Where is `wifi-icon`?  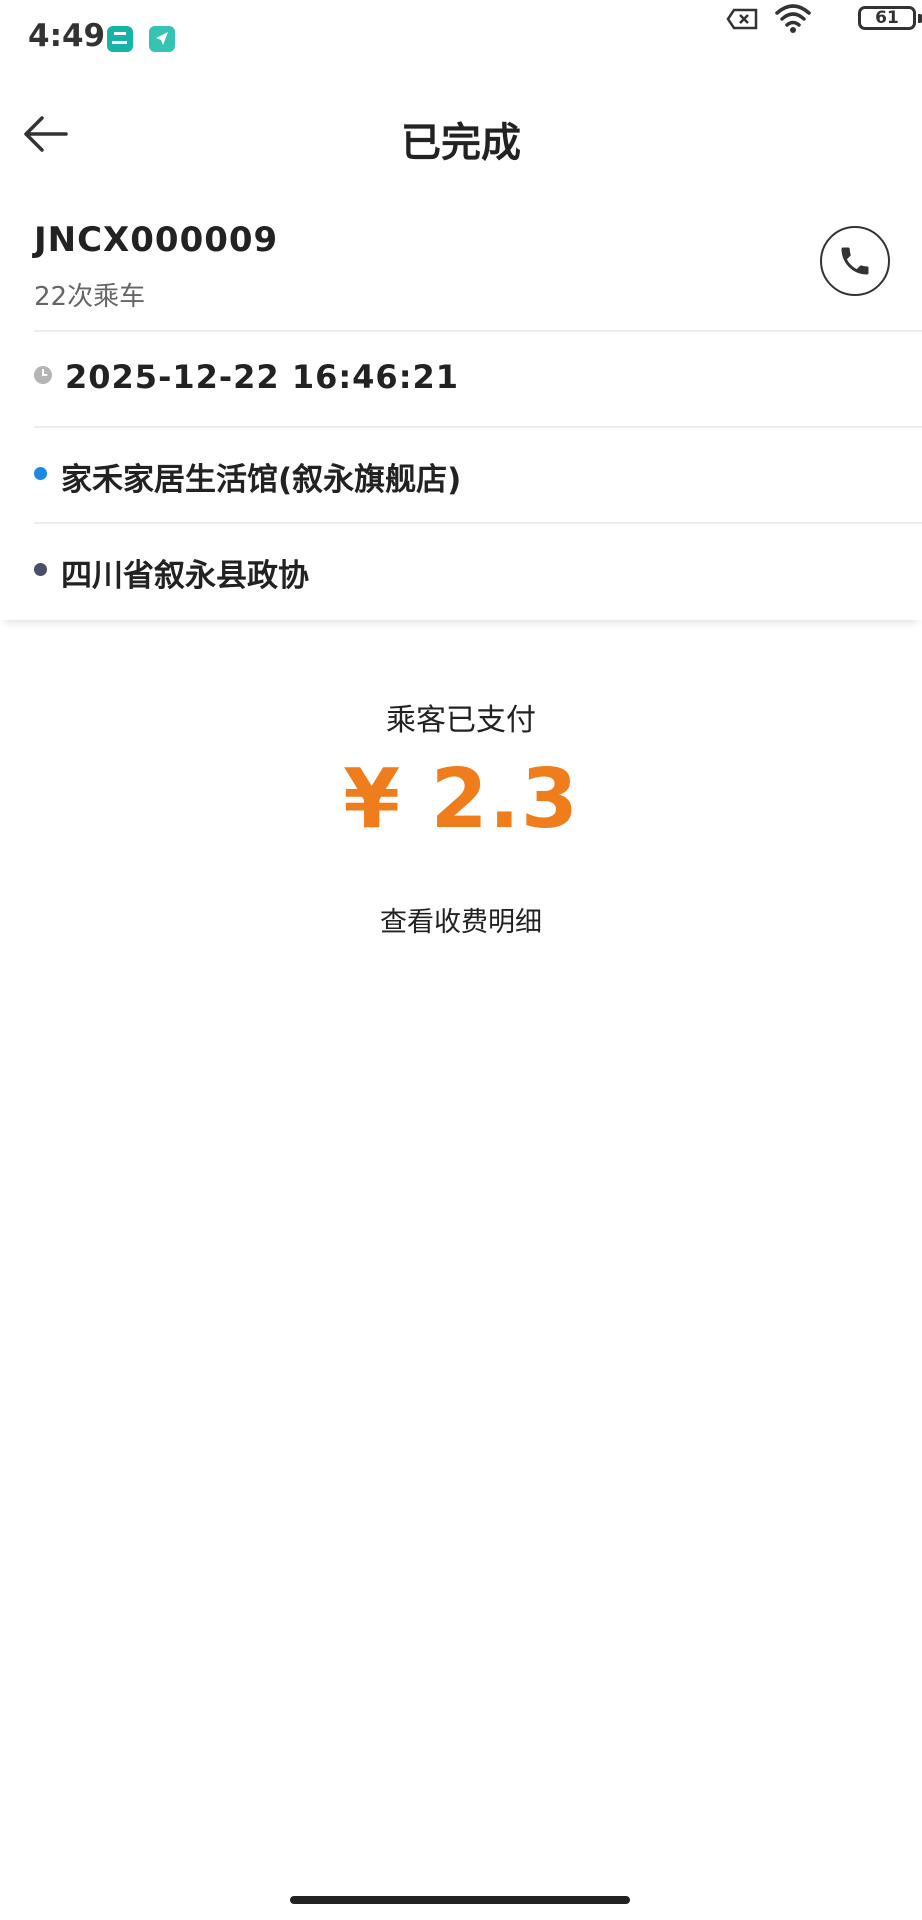
wifi-icon is located at coordinates (793, 18).